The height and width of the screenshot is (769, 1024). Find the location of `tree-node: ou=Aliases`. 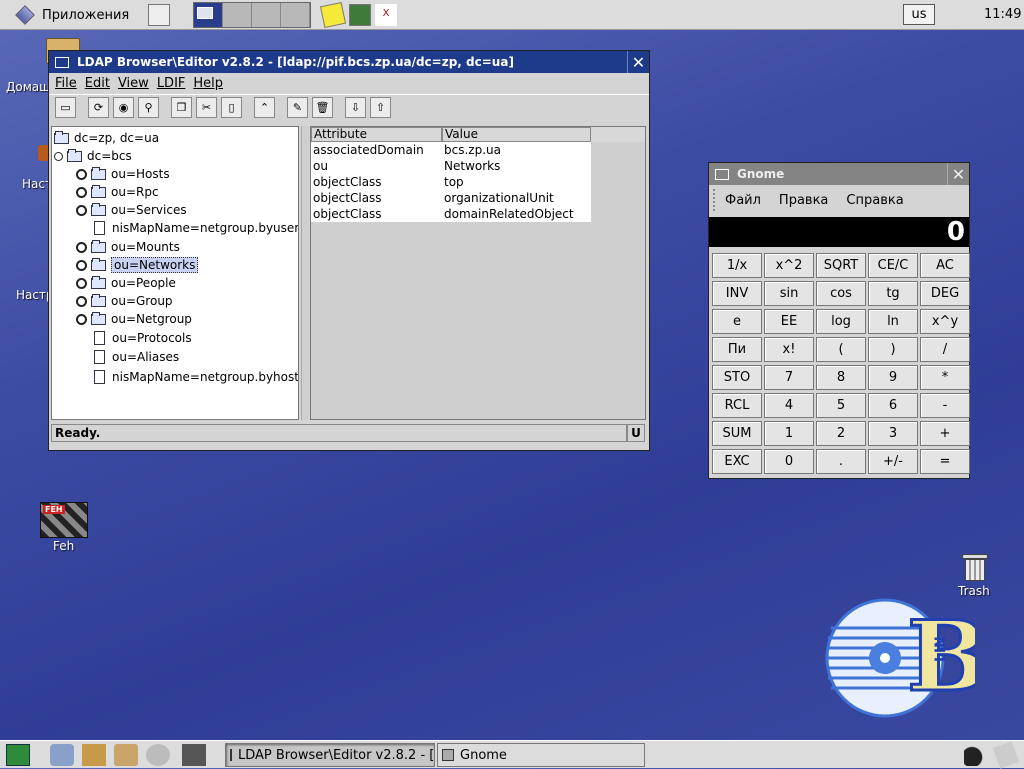

tree-node: ou=Aliases is located at coordinates (136, 357).